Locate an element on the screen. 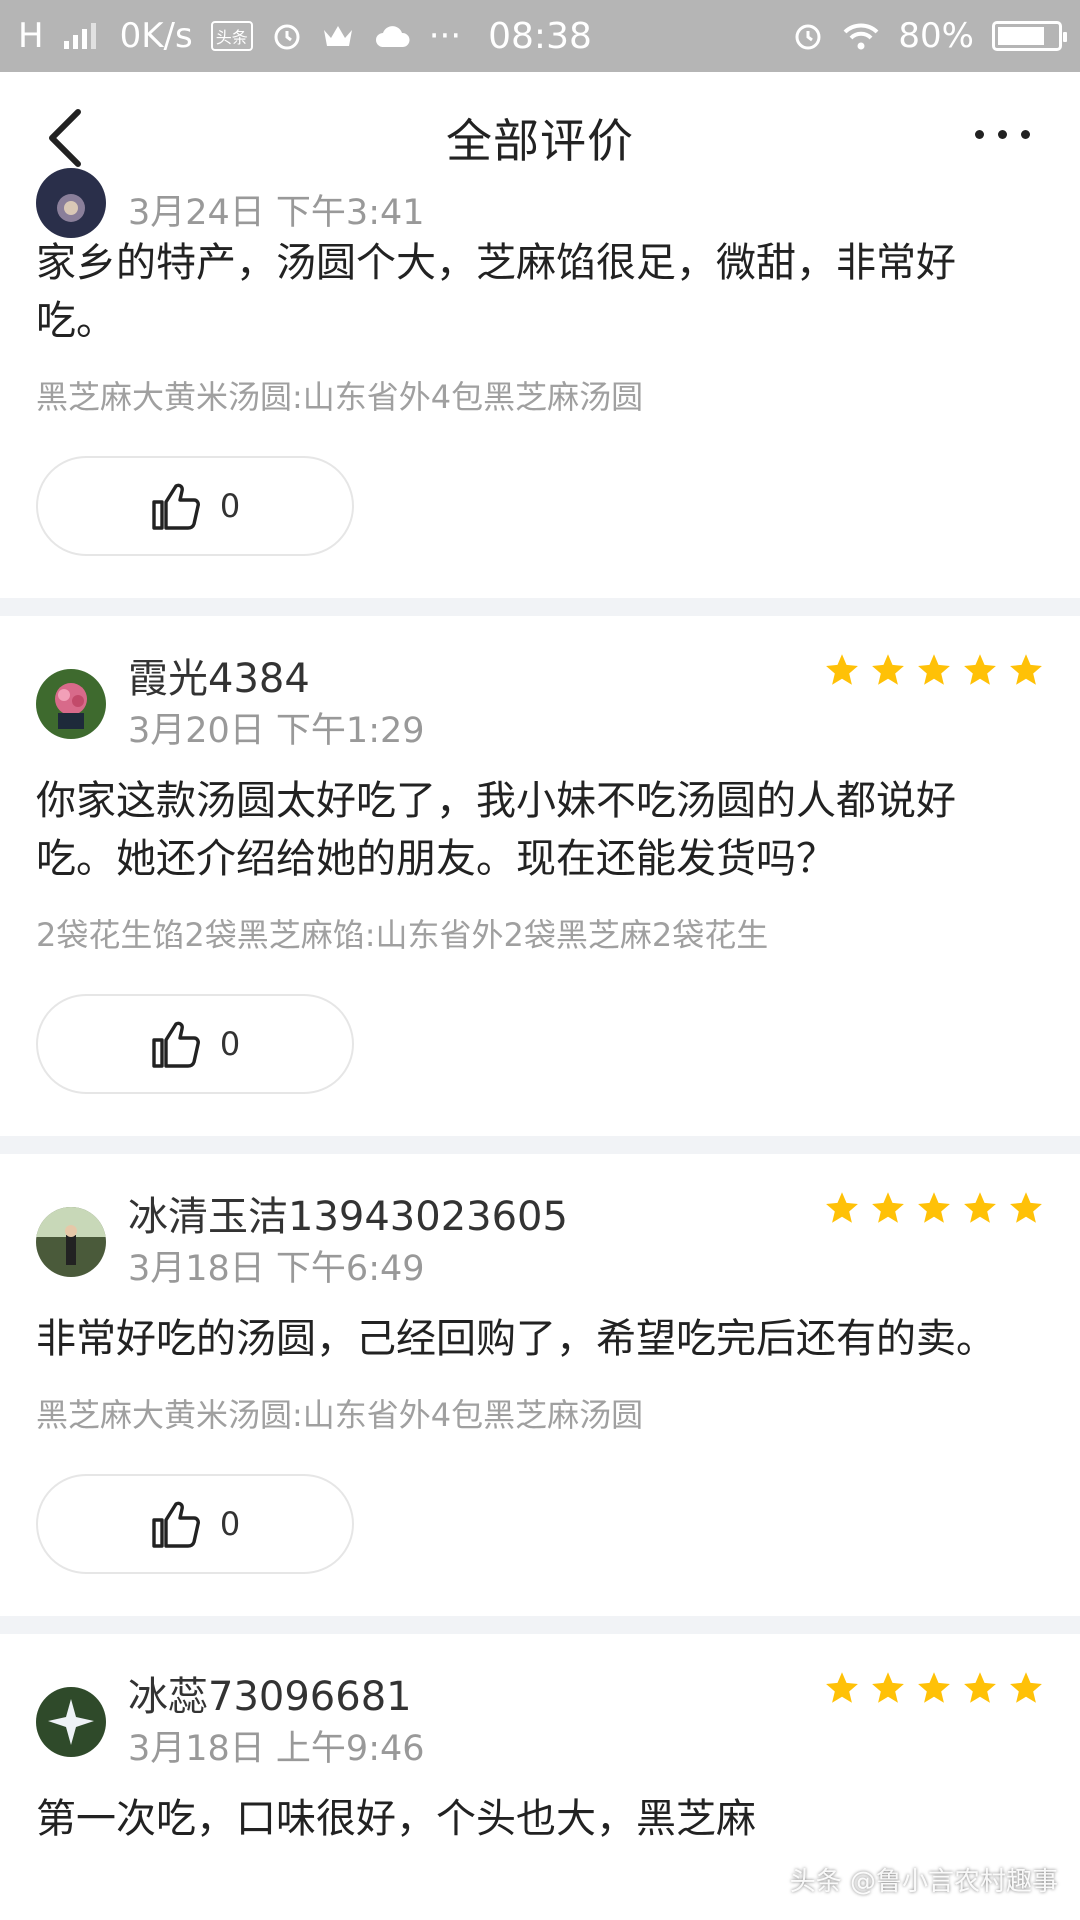 The image size is (1080, 1920). review-text: 非常好吃的汤圆，己经回购了，希望吃完后还有的卖。 is located at coordinates (516, 1339).